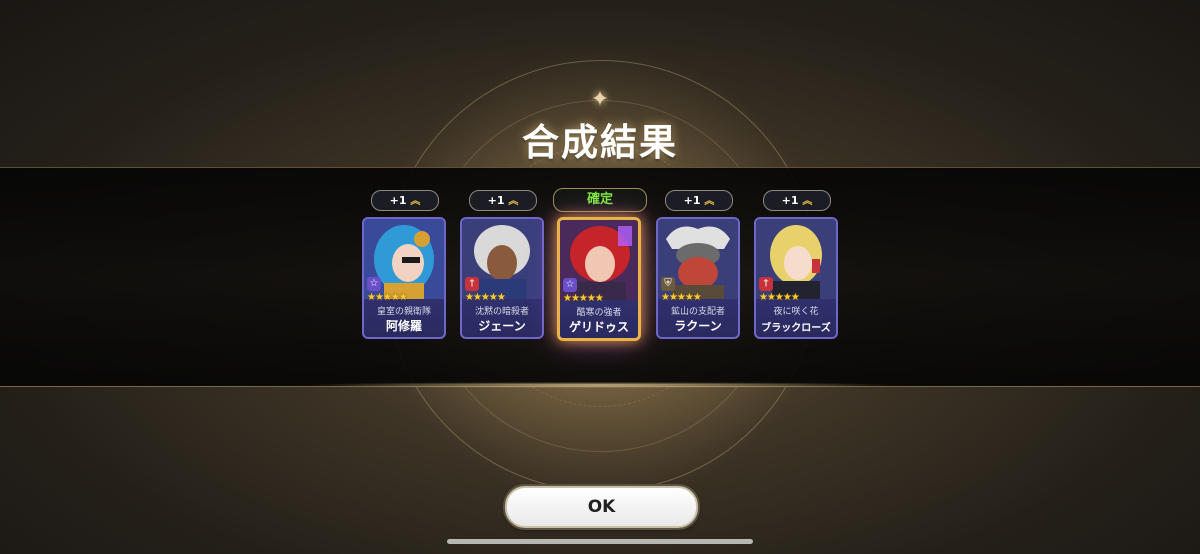  I want to click on character-card: ⛨ ★★★★★ 鉱山の支配者 ラクーン, so click(698, 278).